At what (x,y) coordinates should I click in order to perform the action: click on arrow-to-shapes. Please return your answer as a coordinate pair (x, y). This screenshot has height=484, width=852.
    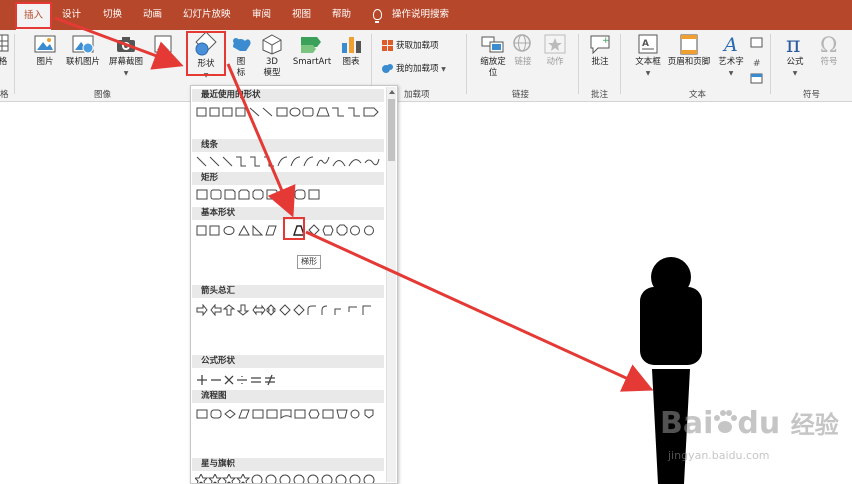
    Looking at the image, I should click on (119, 43).